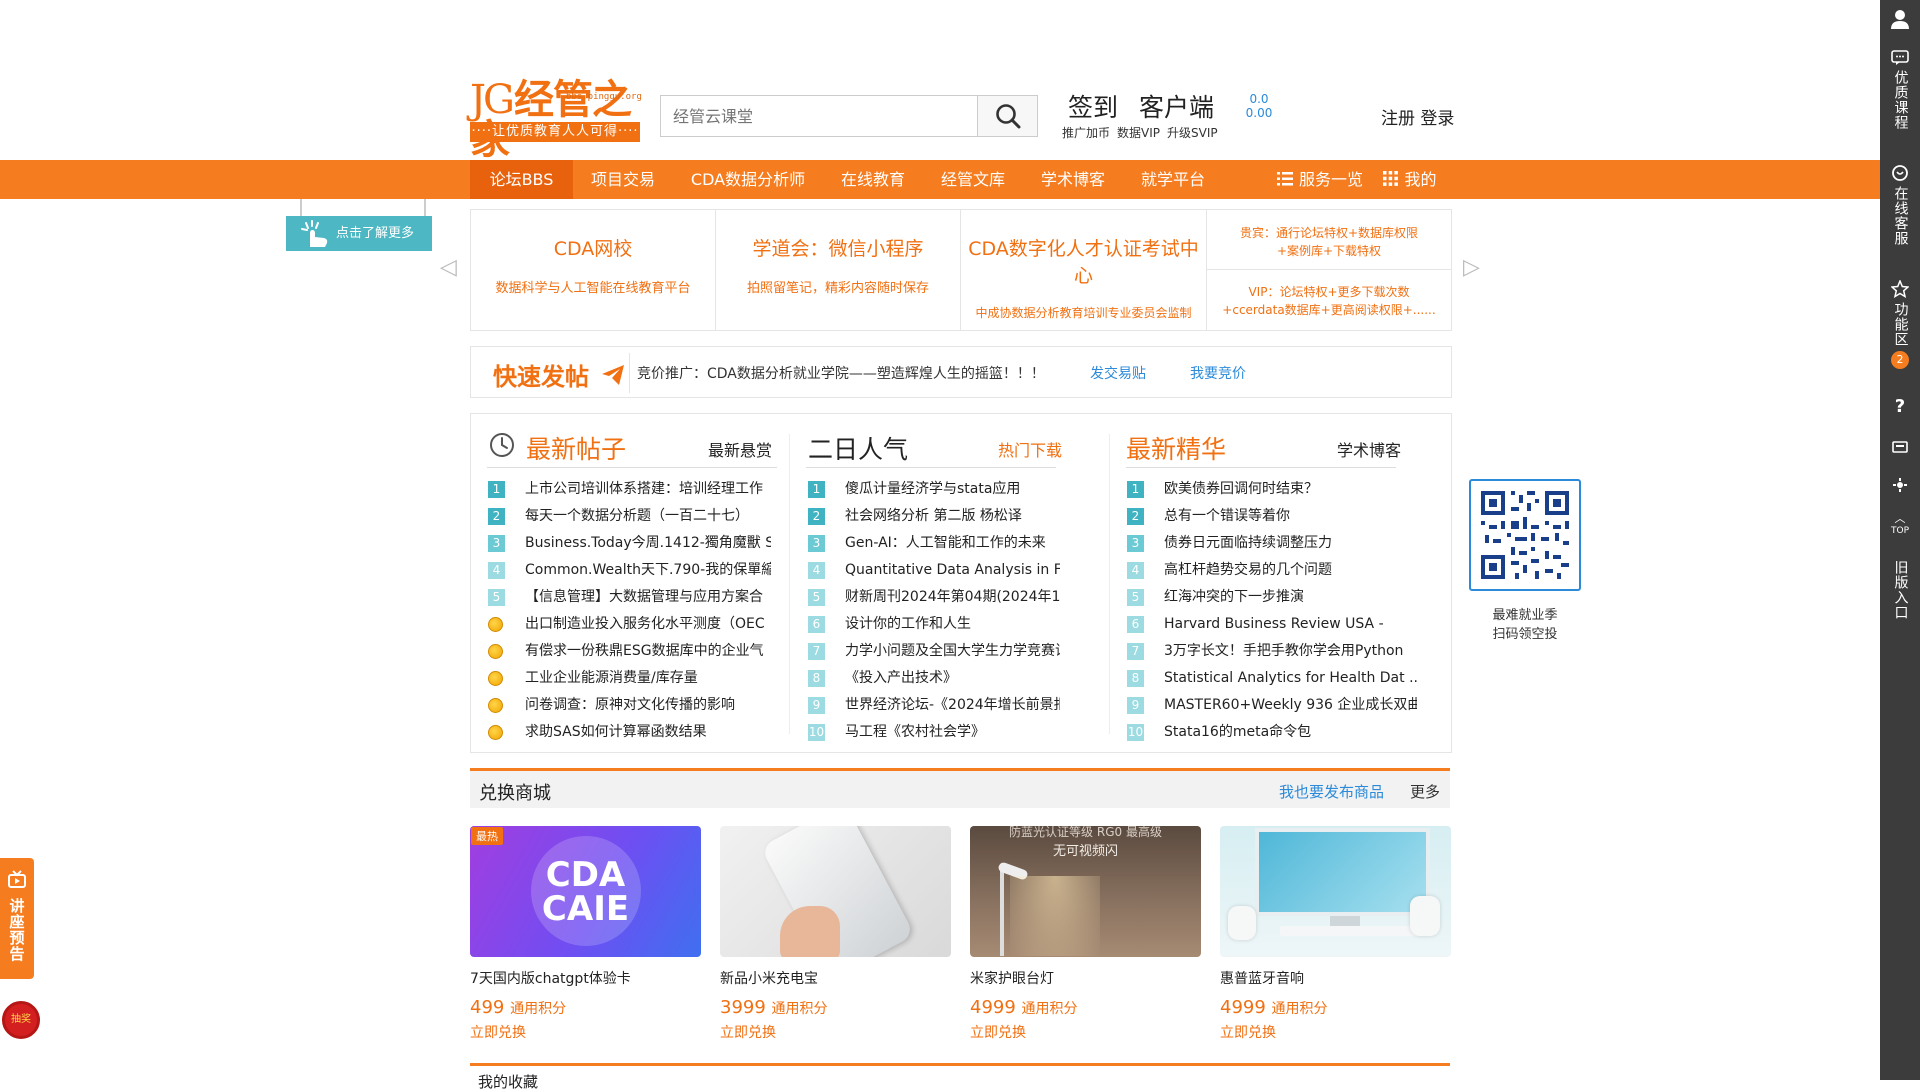 The image size is (1920, 1092). What do you see at coordinates (934, 489) in the screenshot?
I see `list-item: 1 傻瓜计量经济学与stata应用` at bounding box center [934, 489].